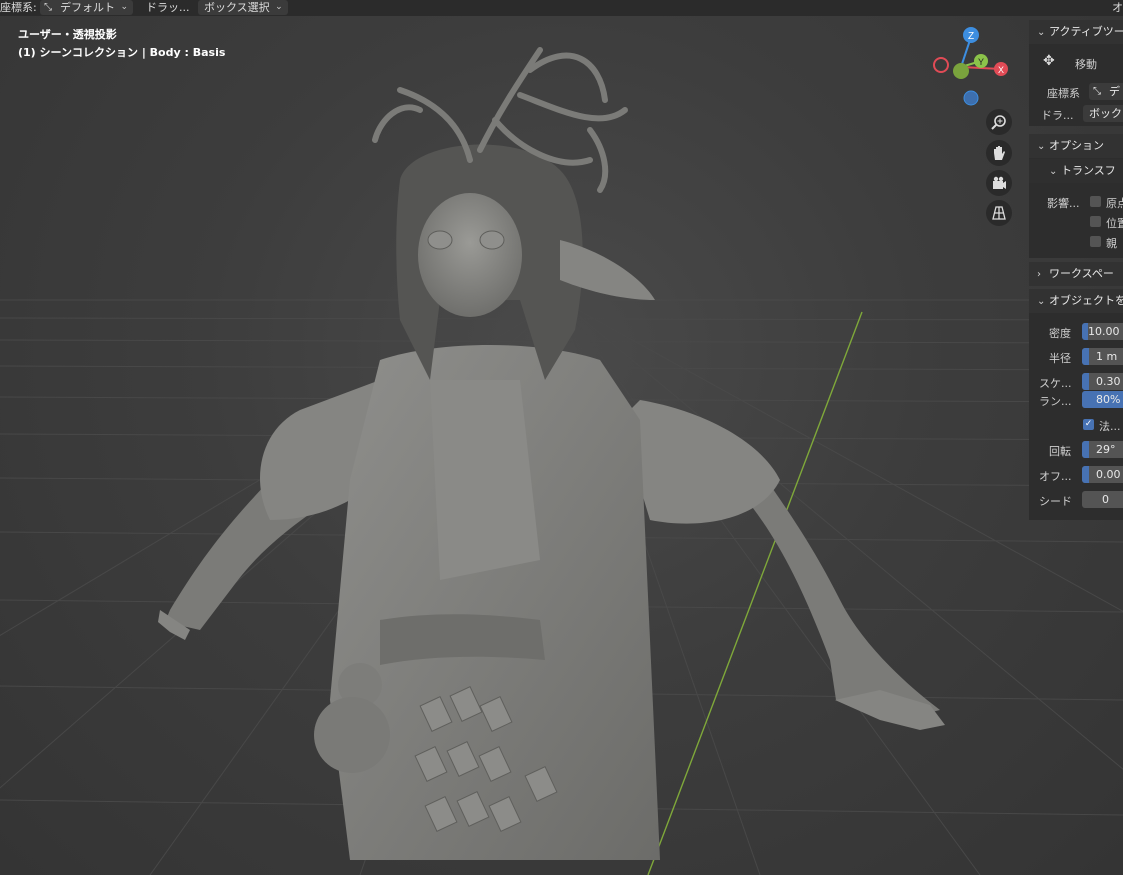 The width and height of the screenshot is (1123, 875). I want to click on camera-icon-glyph, so click(999, 182).